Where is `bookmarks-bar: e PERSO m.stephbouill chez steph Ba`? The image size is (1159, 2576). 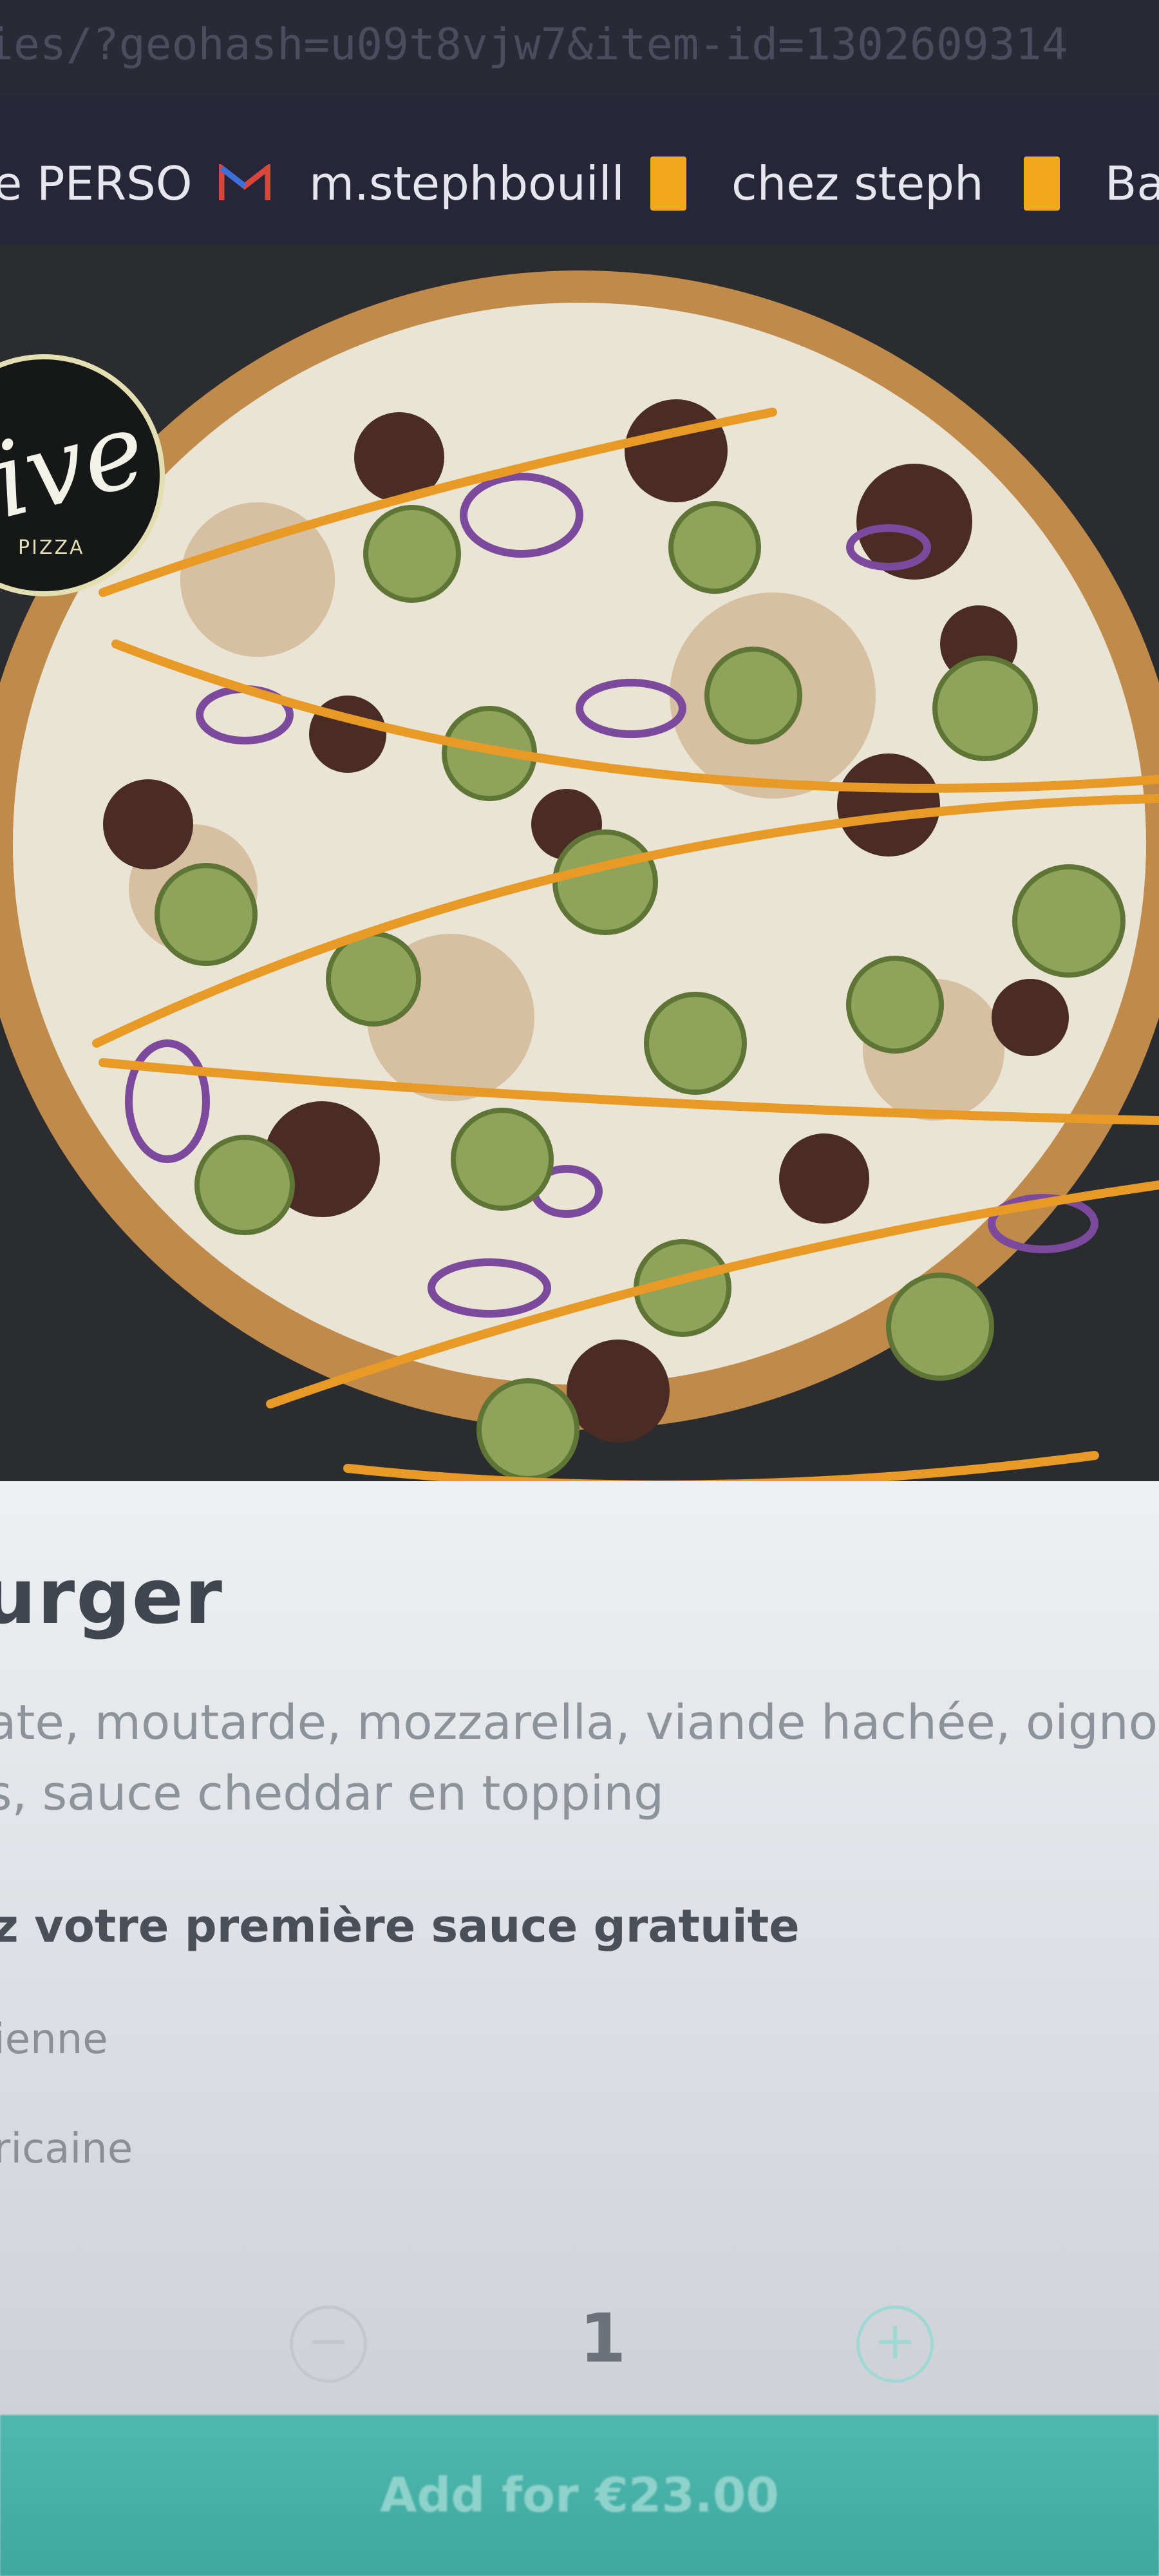
bookmarks-bar: e PERSO m.stephbouill chez steph Ba is located at coordinates (579, 171).